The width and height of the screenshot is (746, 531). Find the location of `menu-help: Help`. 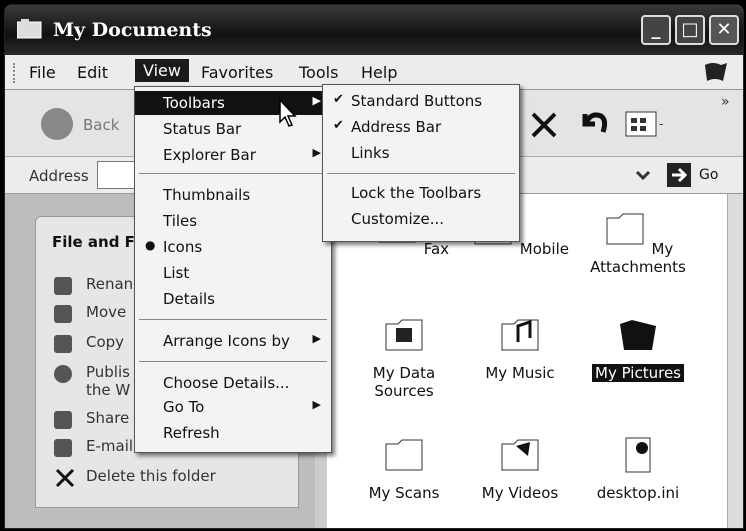

menu-help: Help is located at coordinates (379, 72).